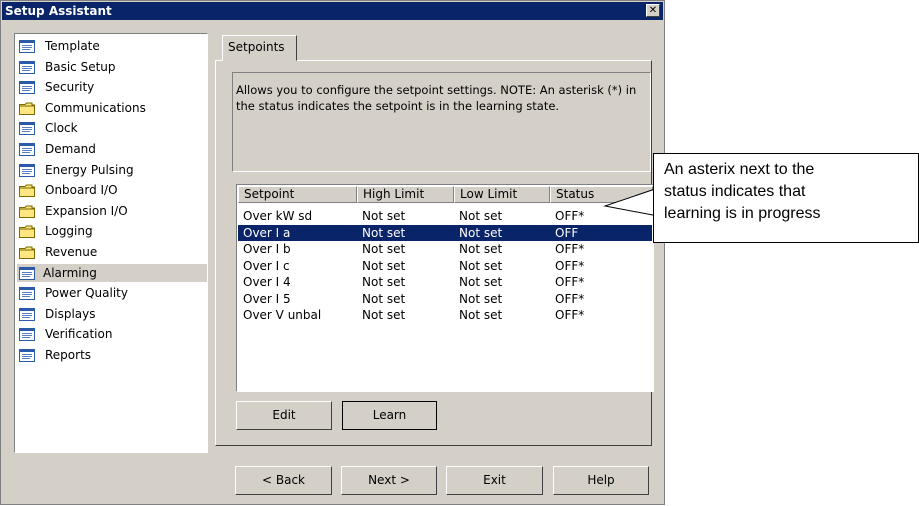 The width and height of the screenshot is (919, 506). I want to click on sidebar-item-demand: Demand, so click(113, 149).